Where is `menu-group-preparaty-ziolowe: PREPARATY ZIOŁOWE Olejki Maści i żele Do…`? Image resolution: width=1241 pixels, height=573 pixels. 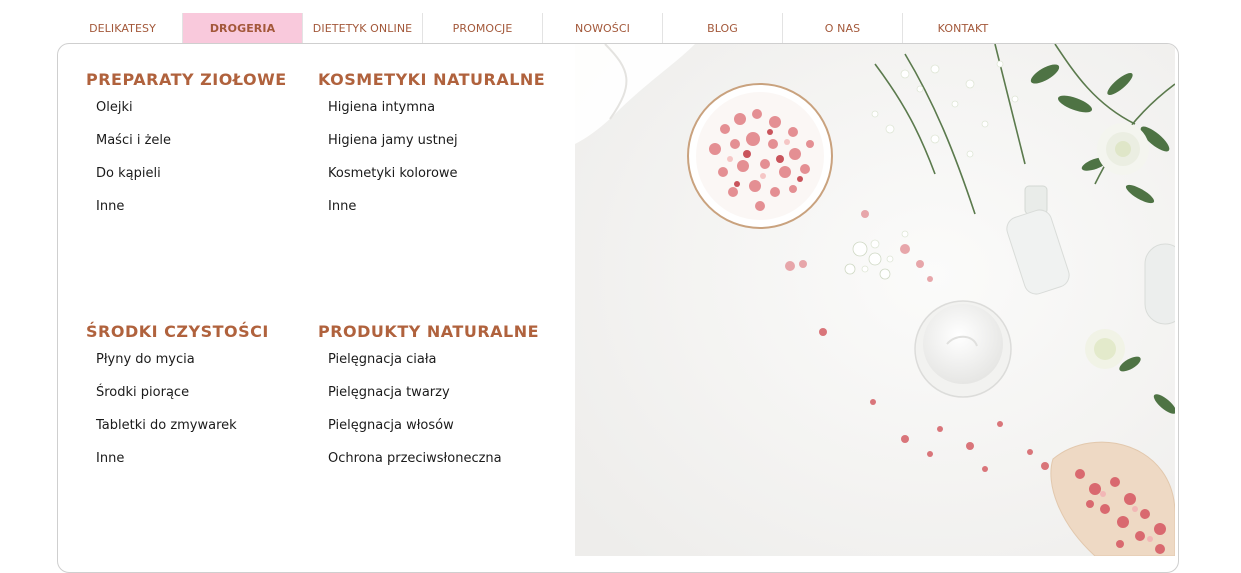
menu-group-preparaty-ziolowe: PREPARATY ZIOŁOWE Olejki Maści i żele Do… is located at coordinates (201, 150).